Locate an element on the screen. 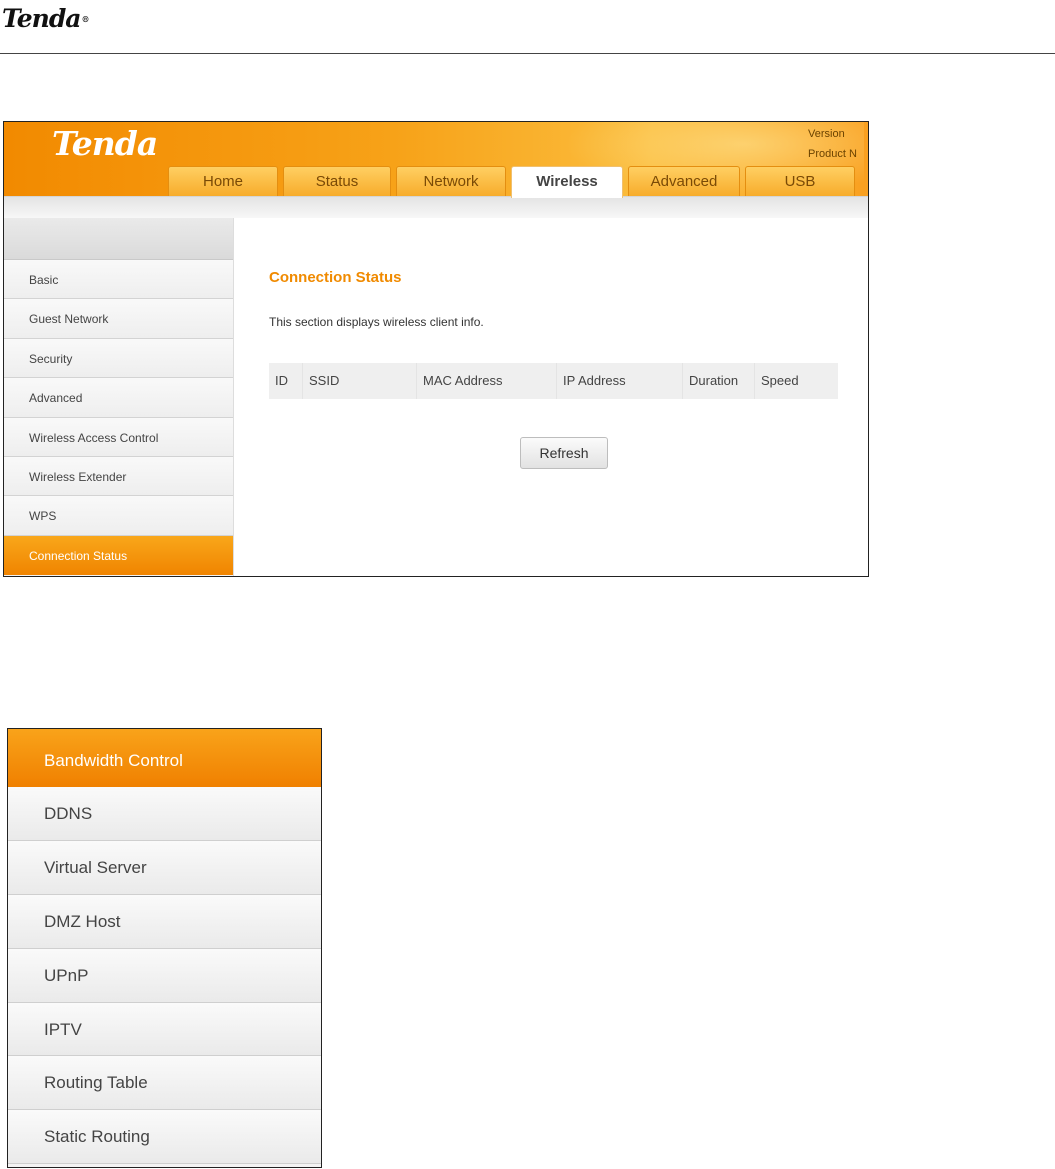  document-logo-text: Tenda is located at coordinates (41, 18).